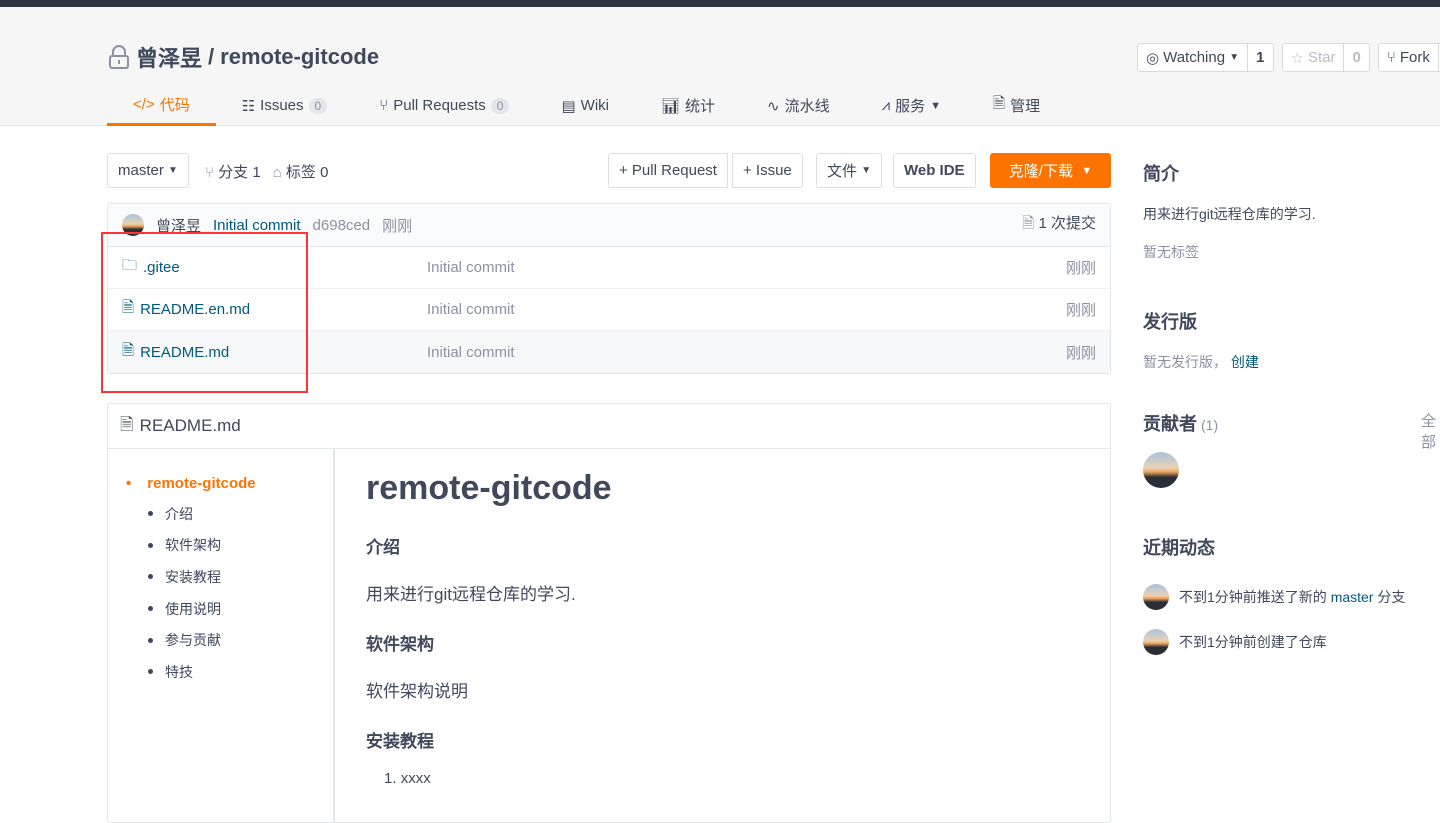  What do you see at coordinates (141, 170) in the screenshot?
I see `branch-label: master` at bounding box center [141, 170].